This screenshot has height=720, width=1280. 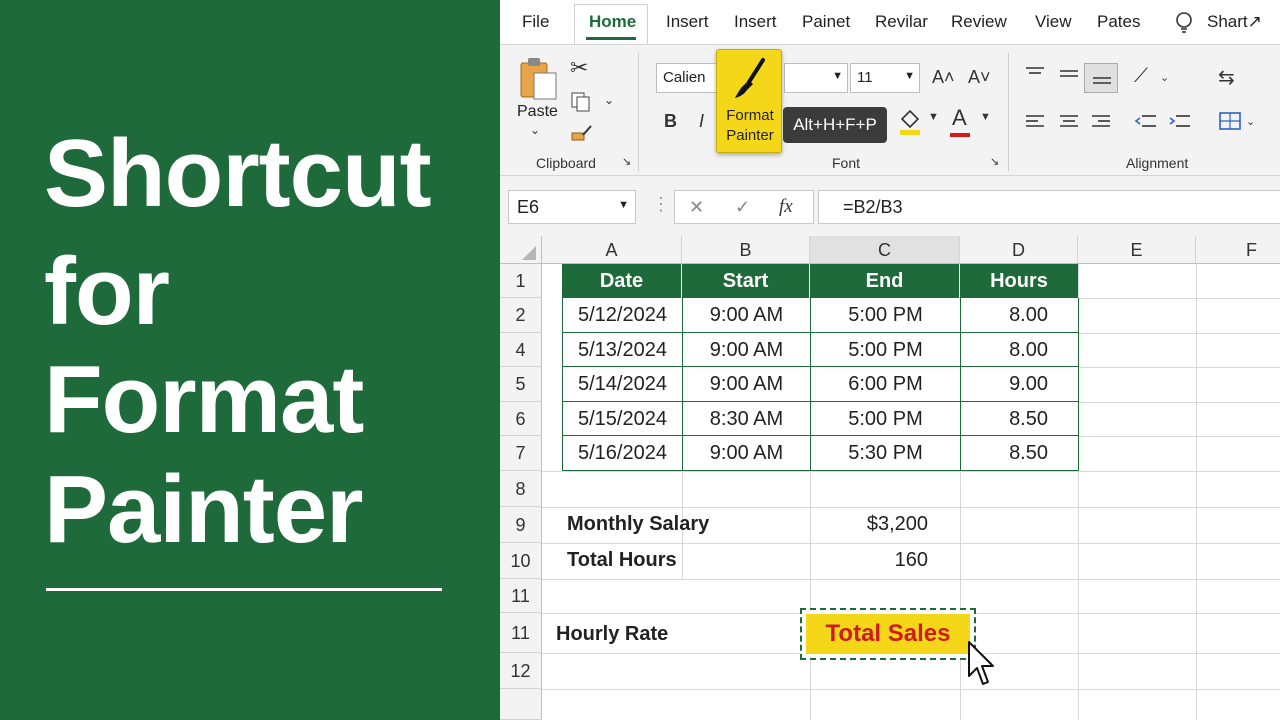 I want to click on row-header: 2, so click(x=521, y=315).